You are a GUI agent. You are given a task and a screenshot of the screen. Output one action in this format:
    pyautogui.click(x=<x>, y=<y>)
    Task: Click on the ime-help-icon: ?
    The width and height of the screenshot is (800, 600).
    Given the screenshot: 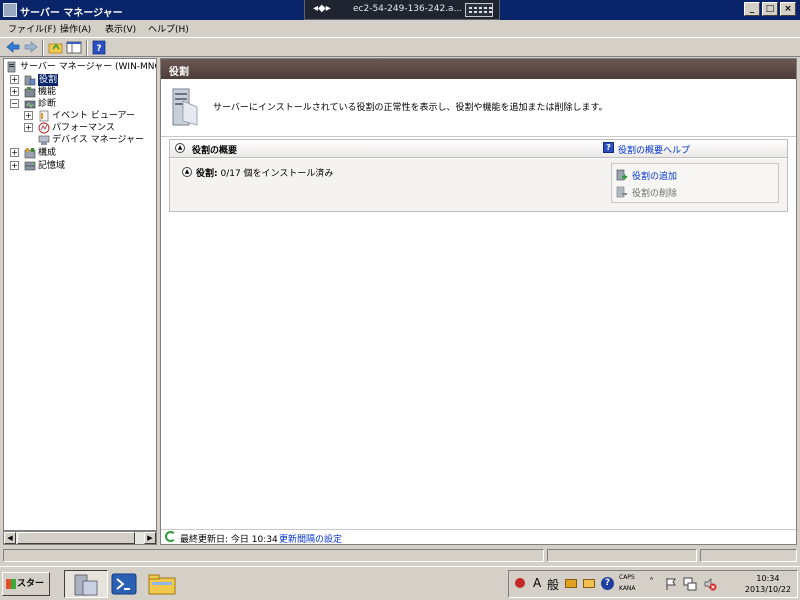 What is the action you would take?
    pyautogui.click(x=607, y=583)
    